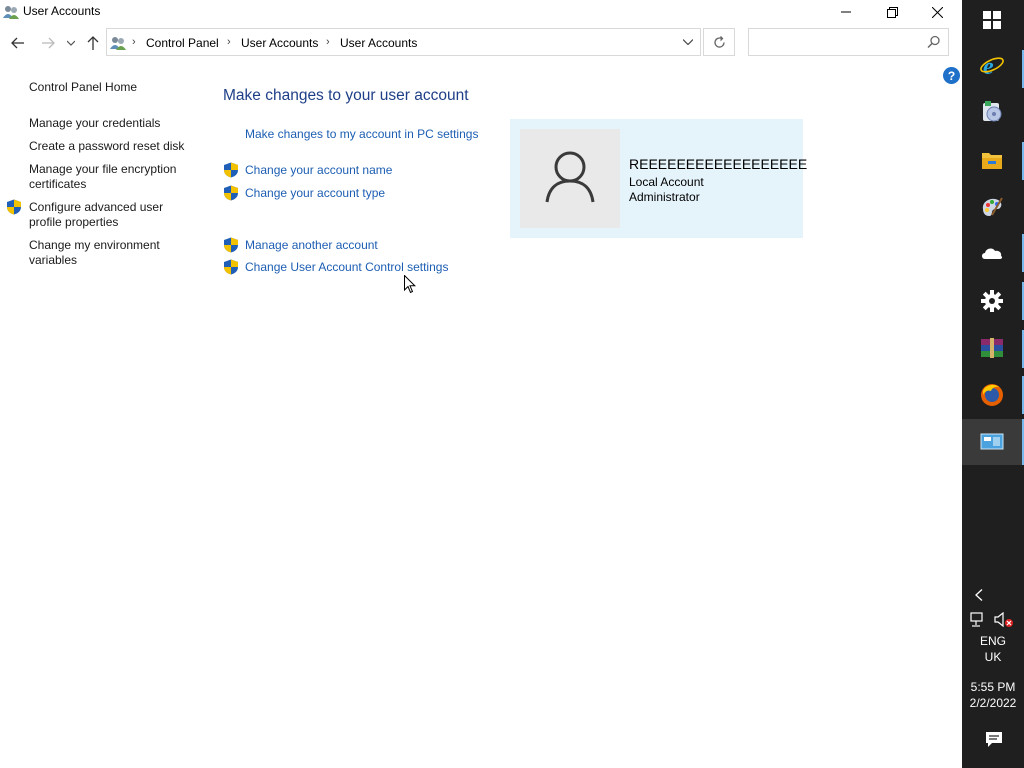  I want to click on forward-arrow-icon, so click(48, 43).